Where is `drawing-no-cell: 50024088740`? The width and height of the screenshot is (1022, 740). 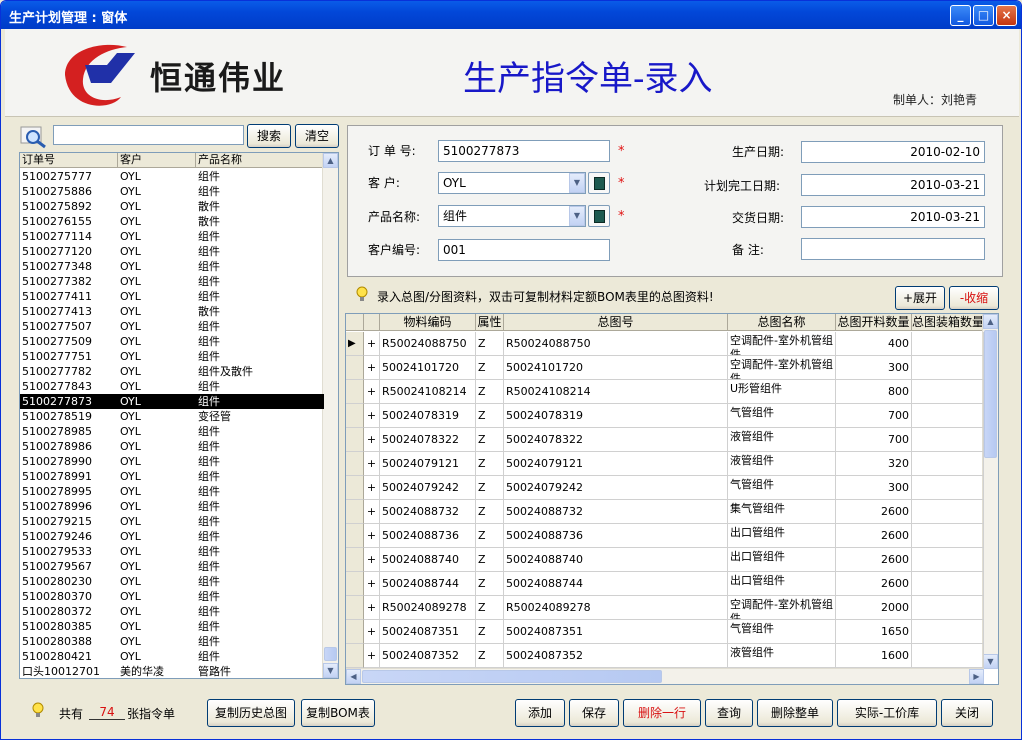 drawing-no-cell: 50024088740 is located at coordinates (616, 560).